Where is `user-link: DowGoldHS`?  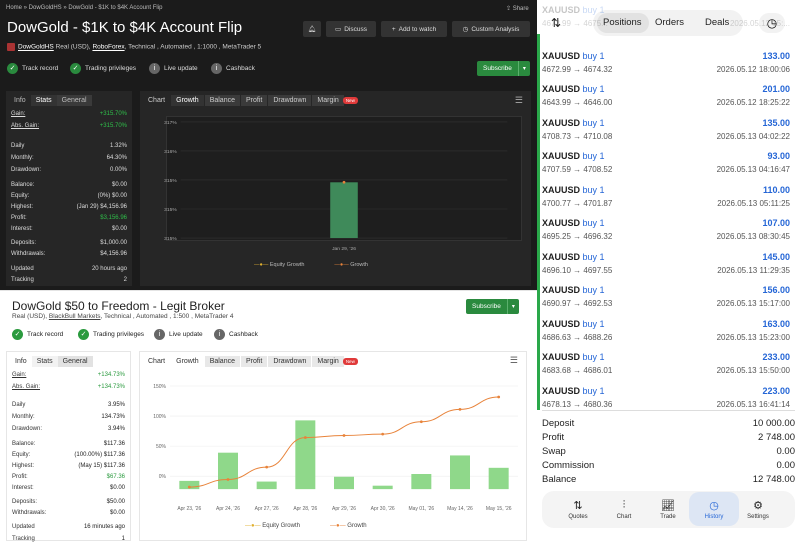
user-link: DowGoldHS is located at coordinates (36, 47).